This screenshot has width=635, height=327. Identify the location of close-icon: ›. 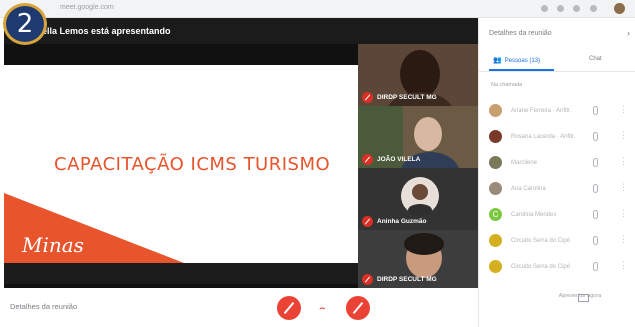
(628, 33).